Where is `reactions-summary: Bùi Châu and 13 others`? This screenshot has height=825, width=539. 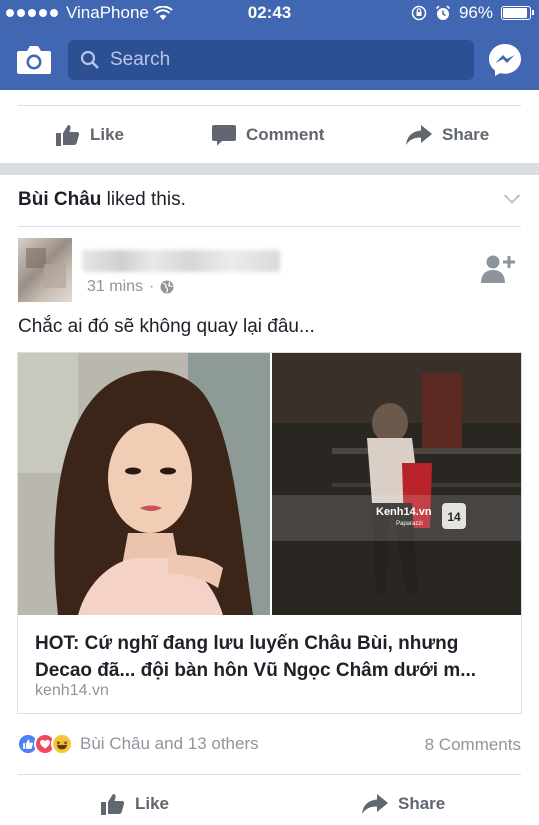 reactions-summary: Bùi Châu and 13 others is located at coordinates (138, 744).